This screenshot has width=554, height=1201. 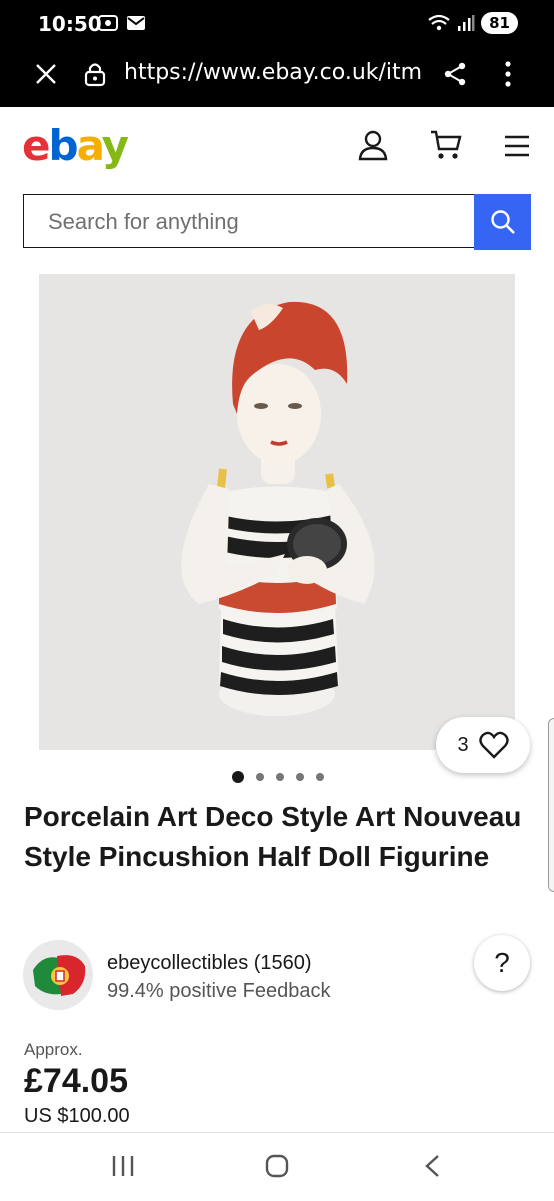 I want to click on approx-label: Approx., so click(x=53, y=1049).